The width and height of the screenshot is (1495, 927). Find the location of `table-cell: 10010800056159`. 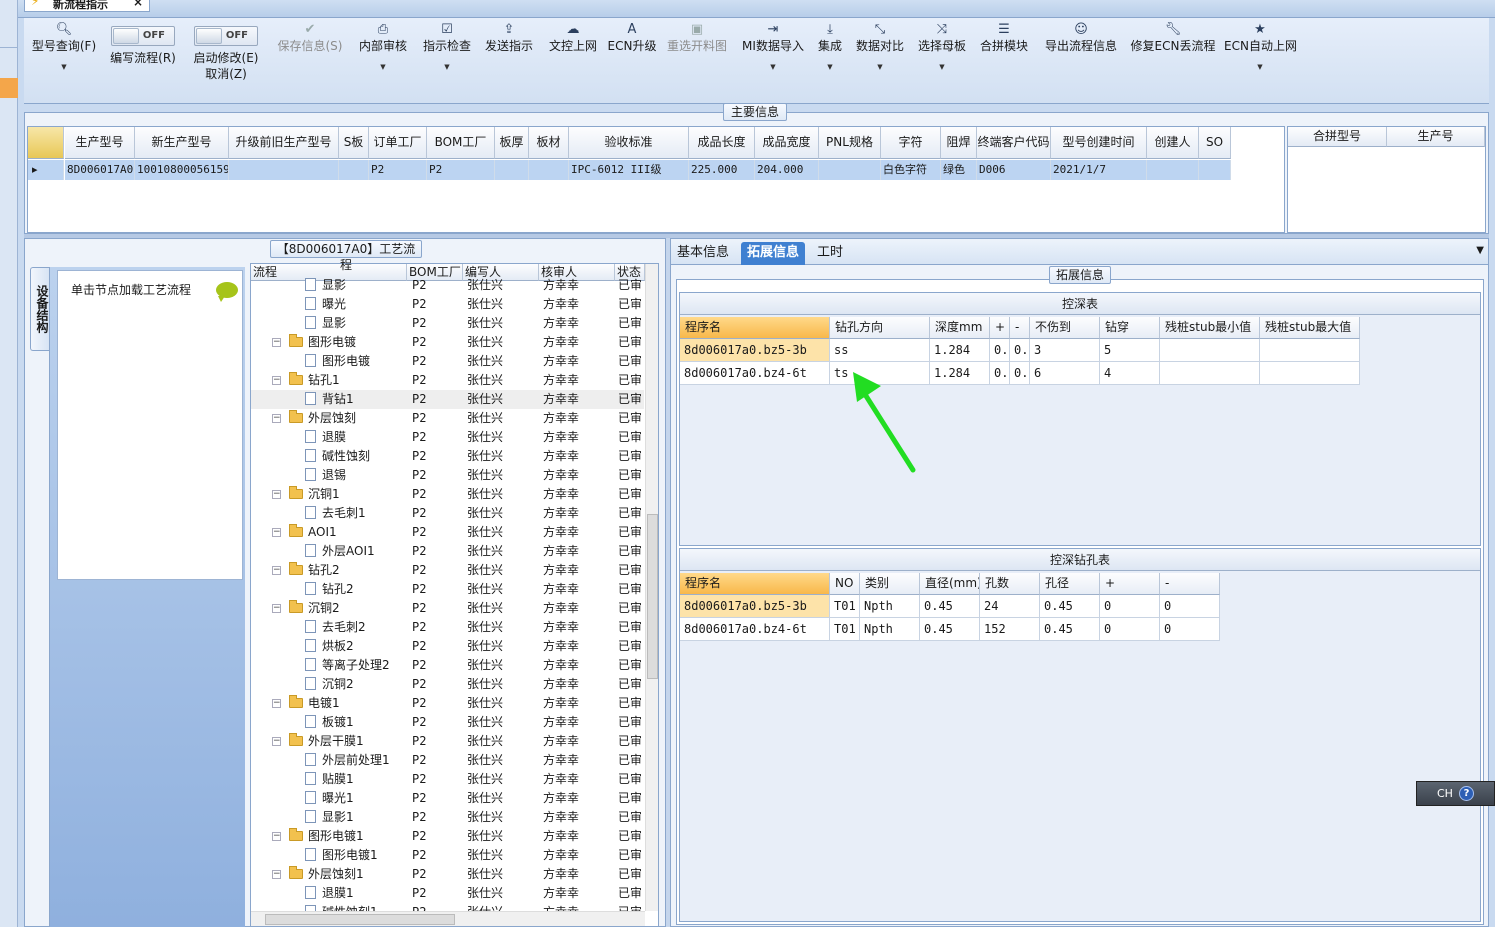

table-cell: 10010800056159 is located at coordinates (182, 170).